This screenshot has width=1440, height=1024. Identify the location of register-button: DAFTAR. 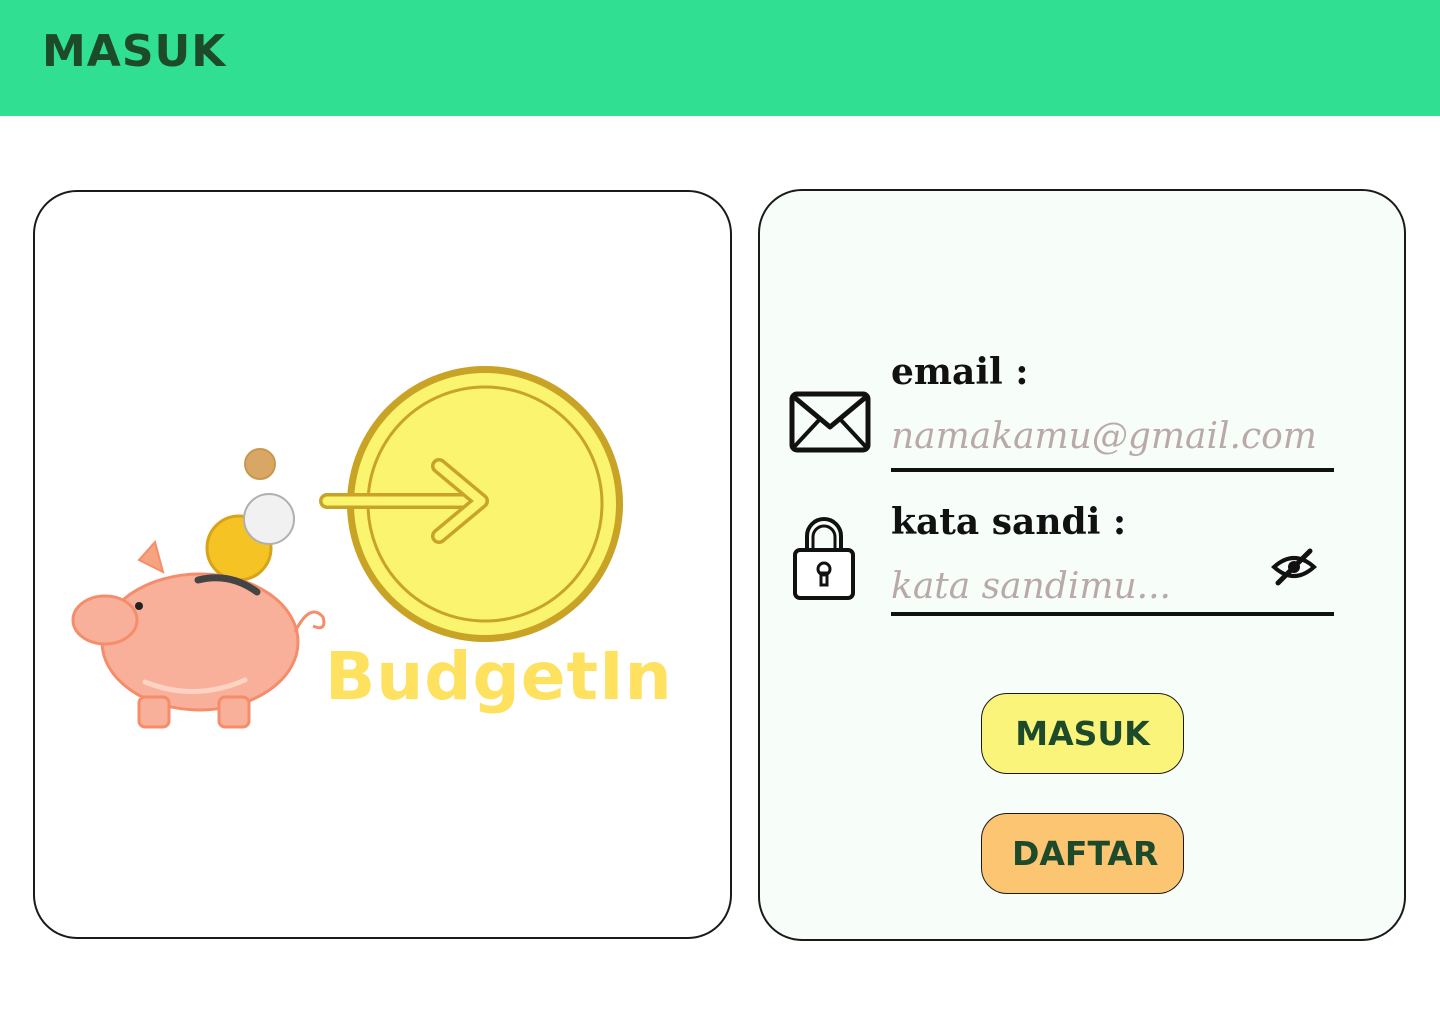
(1082, 853).